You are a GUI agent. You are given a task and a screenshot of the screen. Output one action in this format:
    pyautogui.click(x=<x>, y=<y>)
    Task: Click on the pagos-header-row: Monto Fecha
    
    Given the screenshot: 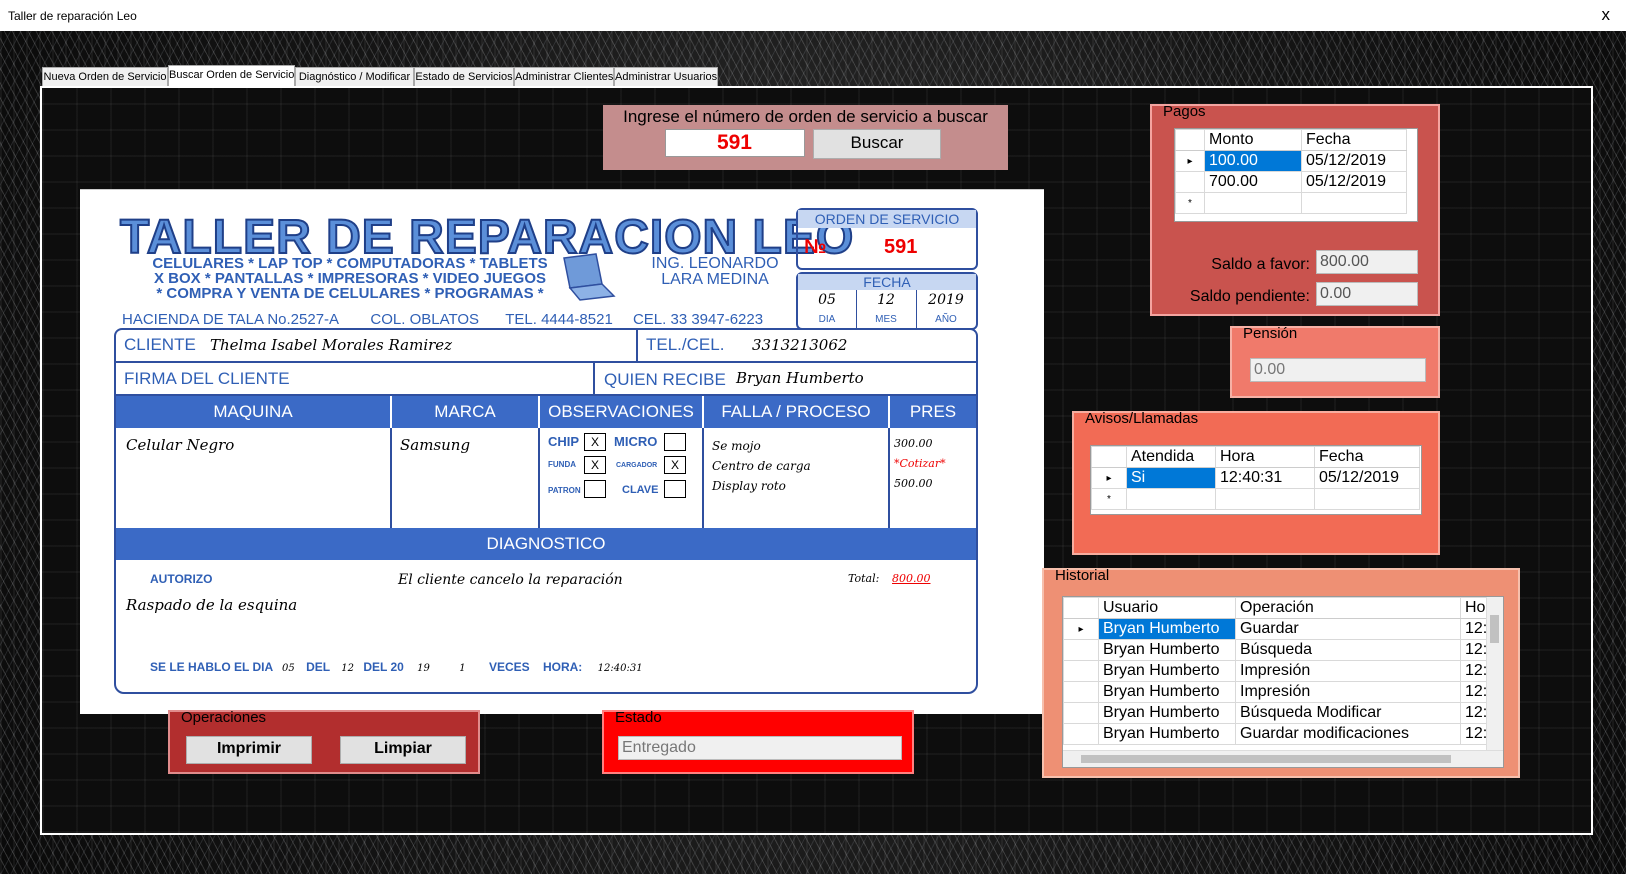 What is the action you would take?
    pyautogui.click(x=1291, y=140)
    